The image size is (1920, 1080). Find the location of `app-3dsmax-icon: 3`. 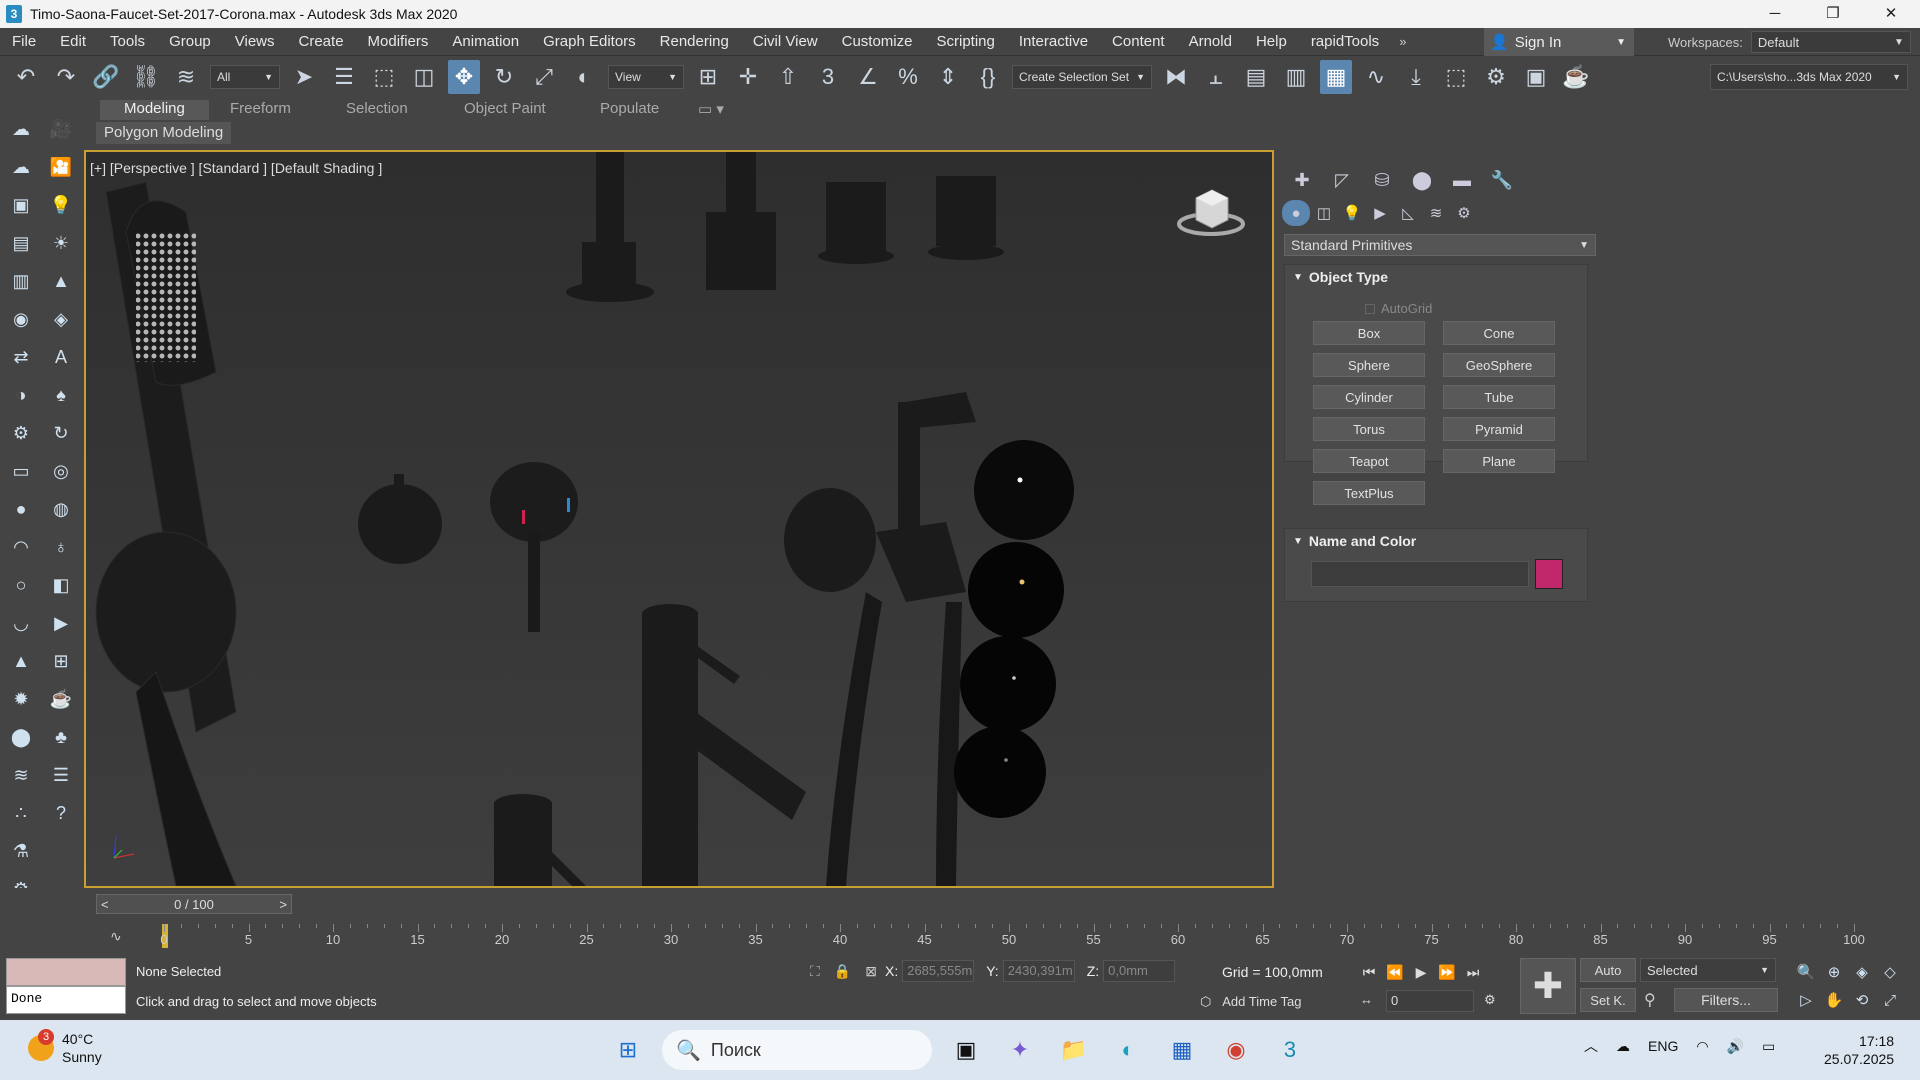

app-3dsmax-icon: 3 is located at coordinates (14, 14).